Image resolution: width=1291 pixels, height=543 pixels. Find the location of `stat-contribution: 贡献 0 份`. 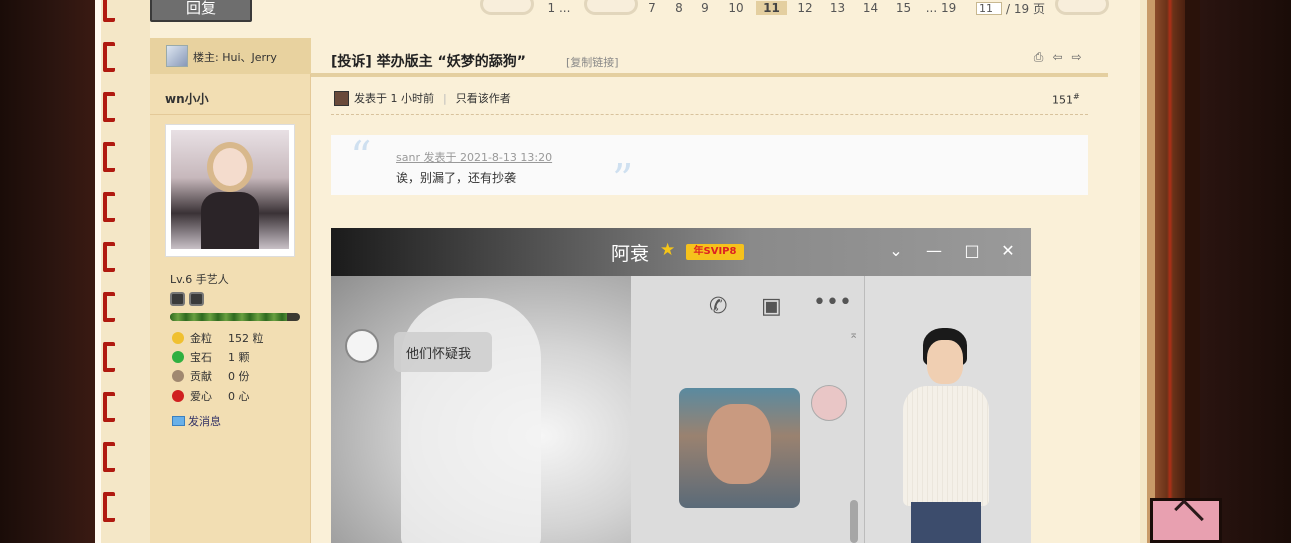

stat-contribution: 贡献 0 份 is located at coordinates (211, 376).